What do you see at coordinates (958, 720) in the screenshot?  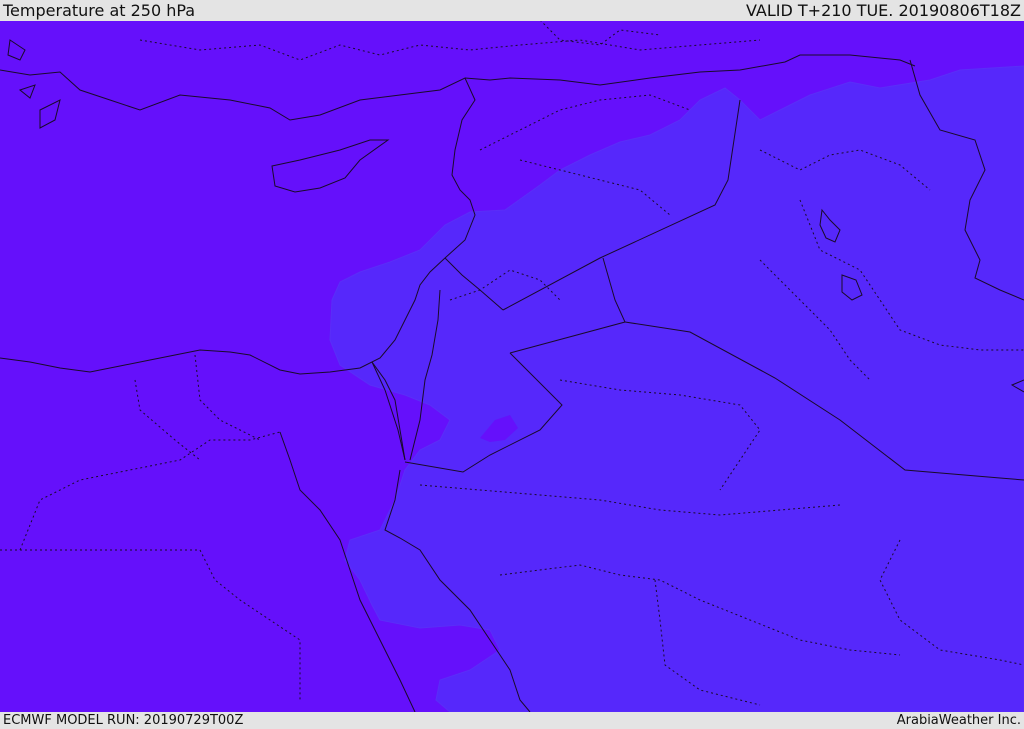 I see `credit: ArabiaWeather Inc.` at bounding box center [958, 720].